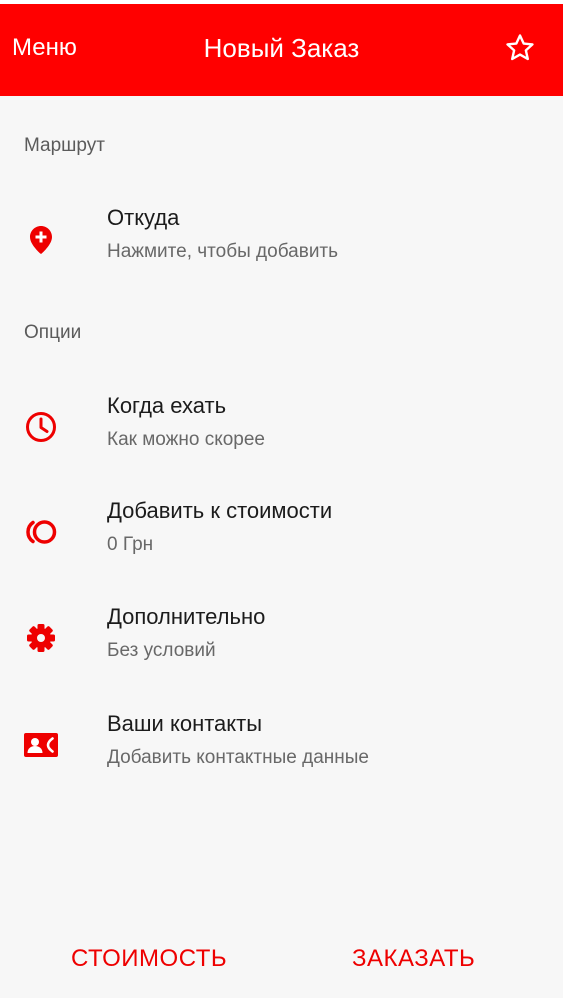 The image size is (563, 1000). What do you see at coordinates (281, 532) in the screenshot?
I see `option-add-cost-row: Добавить к стоимости 0 Грн` at bounding box center [281, 532].